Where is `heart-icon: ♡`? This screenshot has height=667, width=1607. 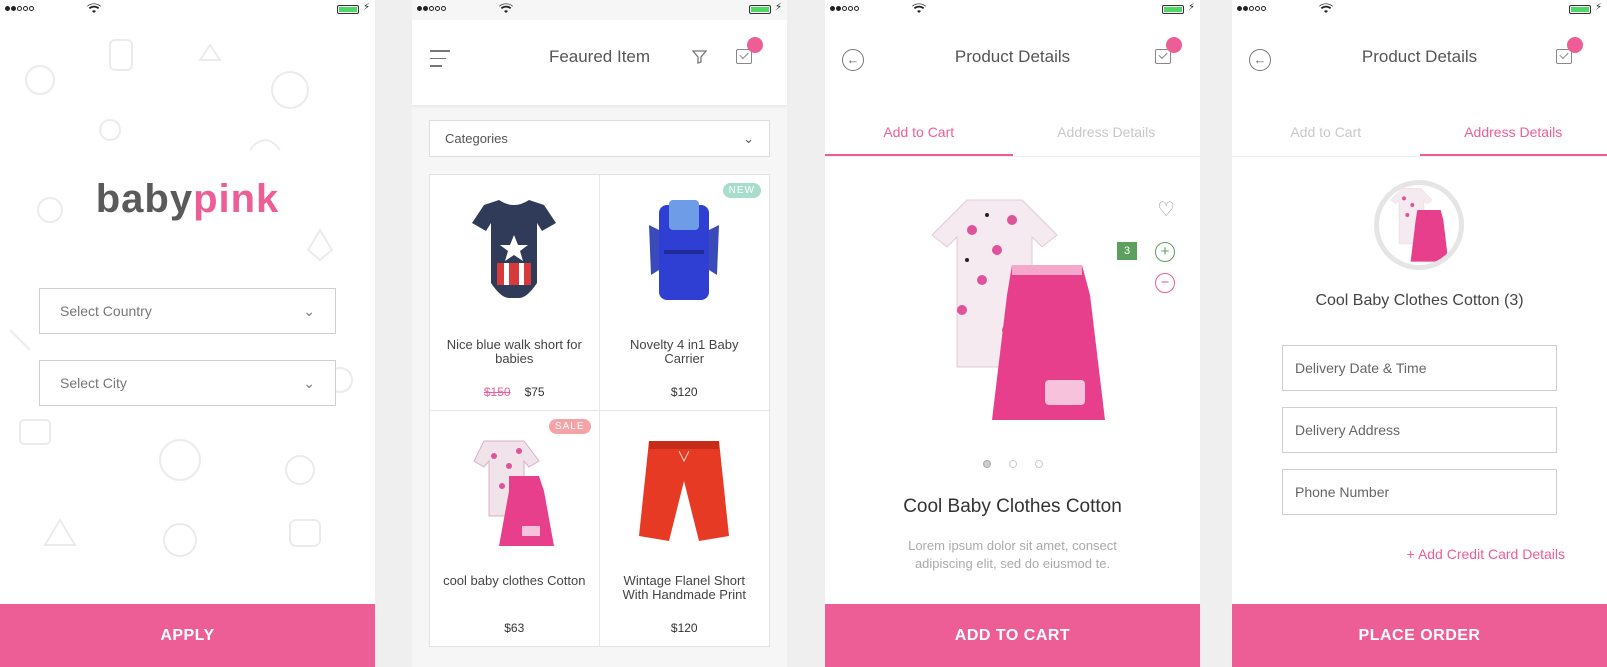 heart-icon: ♡ is located at coordinates (1166, 209).